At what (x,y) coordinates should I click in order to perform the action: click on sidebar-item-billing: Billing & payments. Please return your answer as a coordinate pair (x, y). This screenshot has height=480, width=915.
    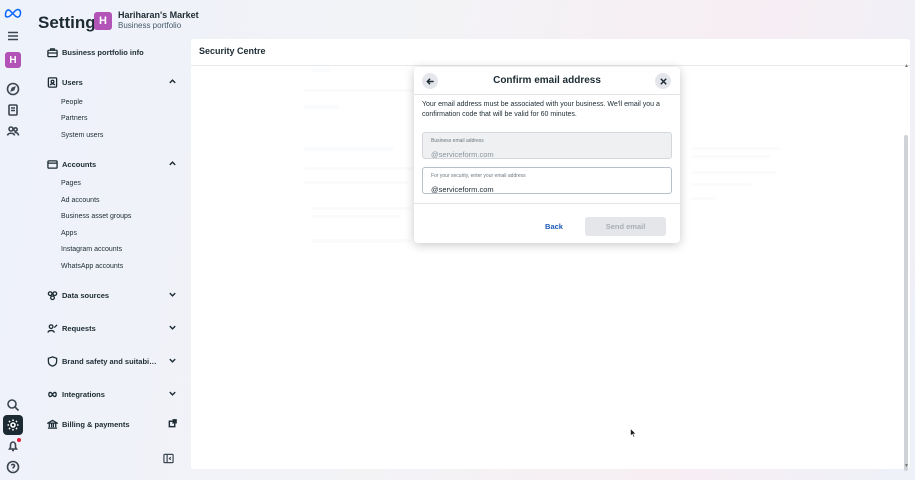
    Looking at the image, I should click on (112, 424).